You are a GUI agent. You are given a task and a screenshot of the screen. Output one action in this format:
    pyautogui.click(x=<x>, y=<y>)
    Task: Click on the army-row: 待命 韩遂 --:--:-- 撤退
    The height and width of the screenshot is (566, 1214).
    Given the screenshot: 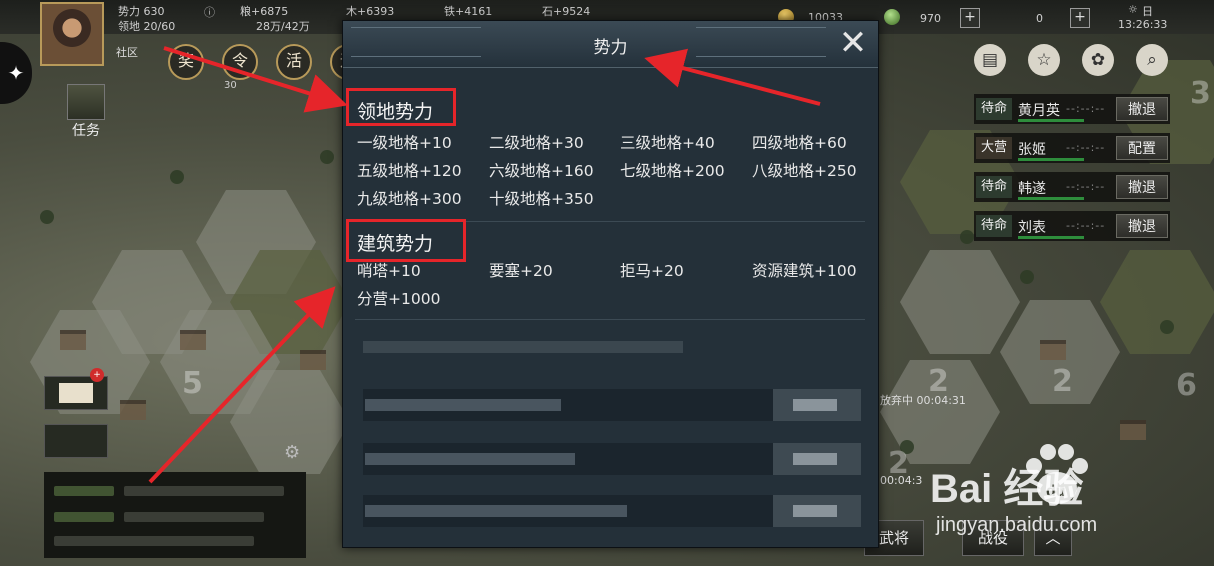 What is the action you would take?
    pyautogui.click(x=1072, y=187)
    